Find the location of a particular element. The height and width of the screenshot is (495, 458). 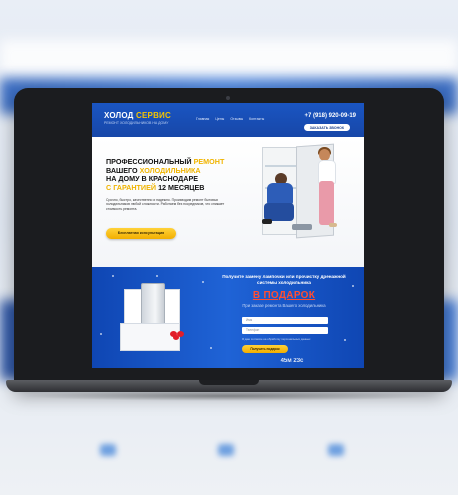

nav-item-reviews: Отзывы is located at coordinates (236, 119).